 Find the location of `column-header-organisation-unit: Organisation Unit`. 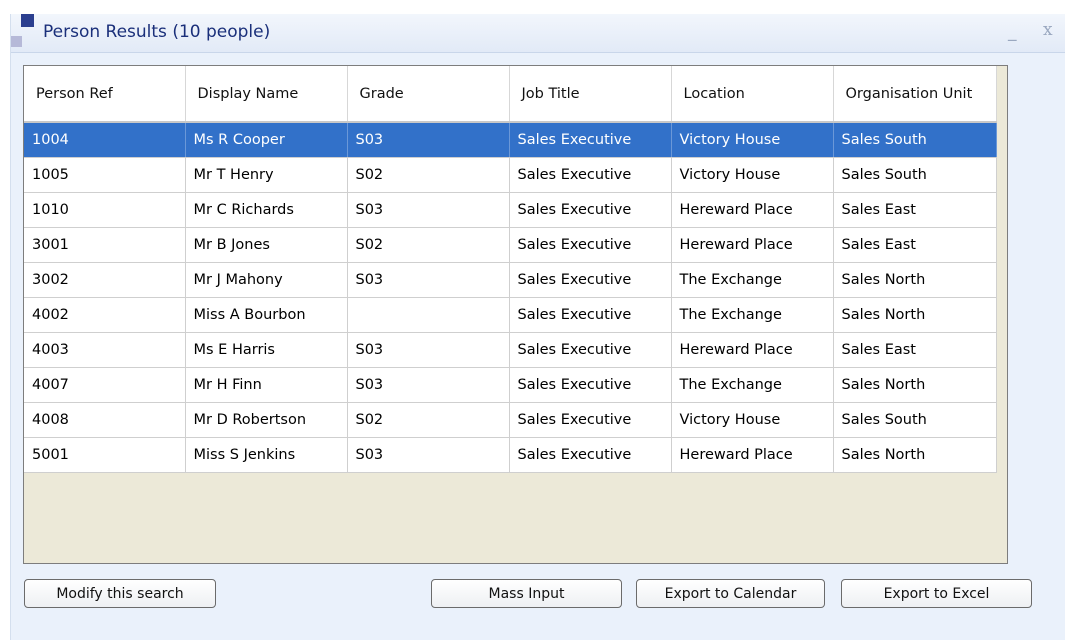

column-header-organisation-unit: Organisation Unit is located at coordinates (915, 94).